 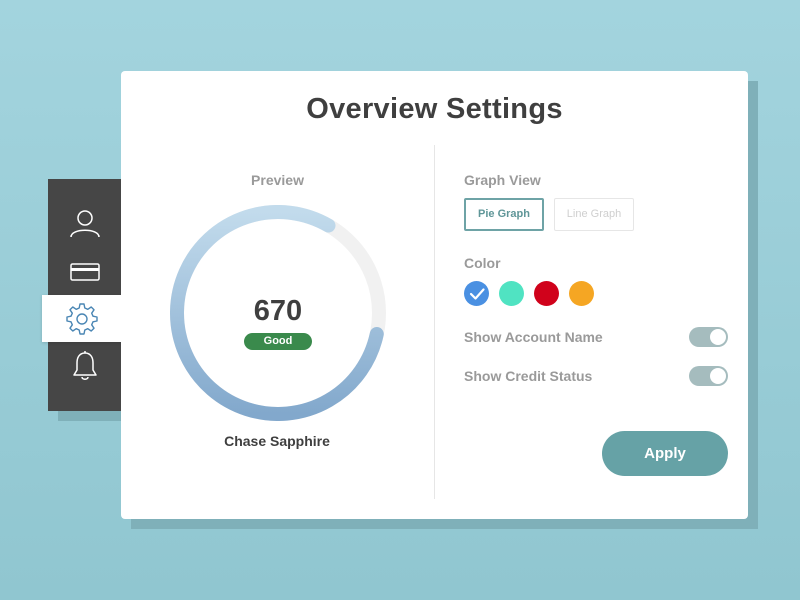 I want to click on sidebar-item-cards, so click(x=84, y=272).